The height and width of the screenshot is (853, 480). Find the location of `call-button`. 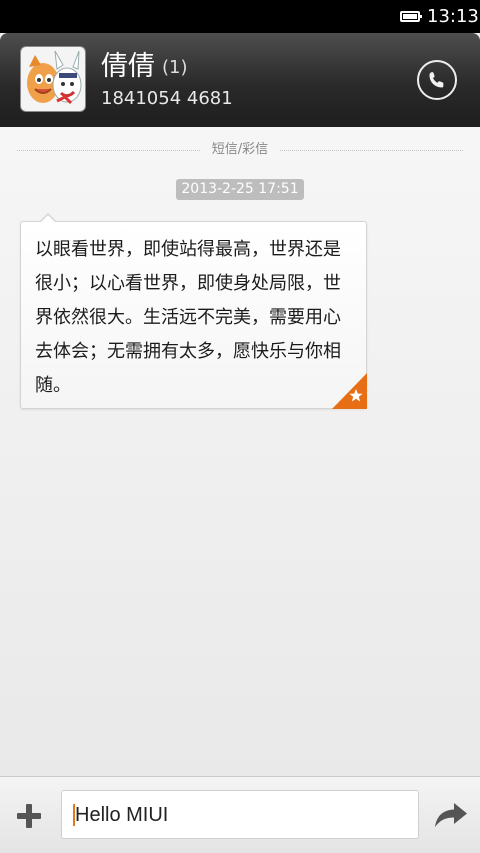

call-button is located at coordinates (437, 80).